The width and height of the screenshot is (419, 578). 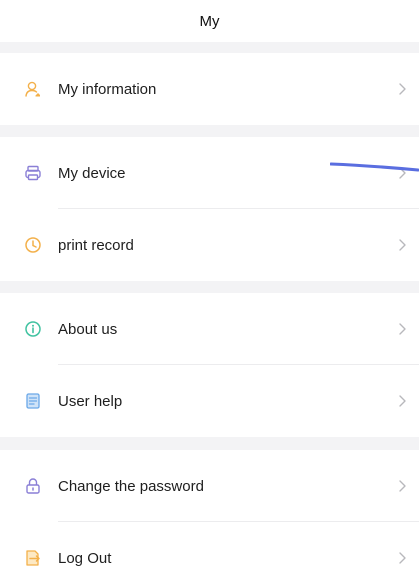 What do you see at coordinates (209, 486) in the screenshot?
I see `menu-item-change-password: Change the password` at bounding box center [209, 486].